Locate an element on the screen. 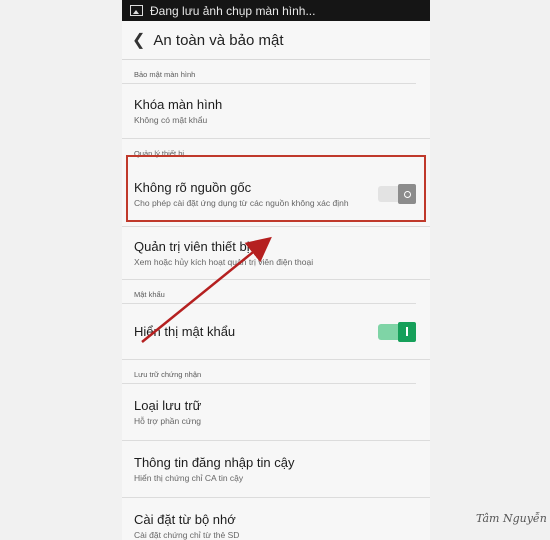  annotation-arrow-icon is located at coordinates (206, 289).